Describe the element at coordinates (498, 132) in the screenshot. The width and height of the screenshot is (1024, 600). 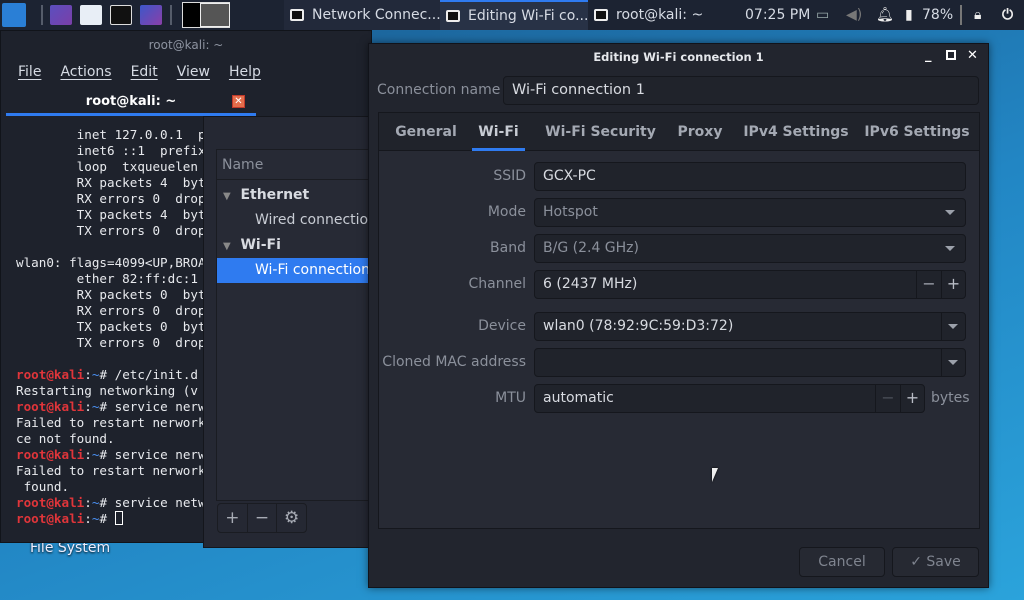
I see `tab-wifi: Wi-Fi` at that location.